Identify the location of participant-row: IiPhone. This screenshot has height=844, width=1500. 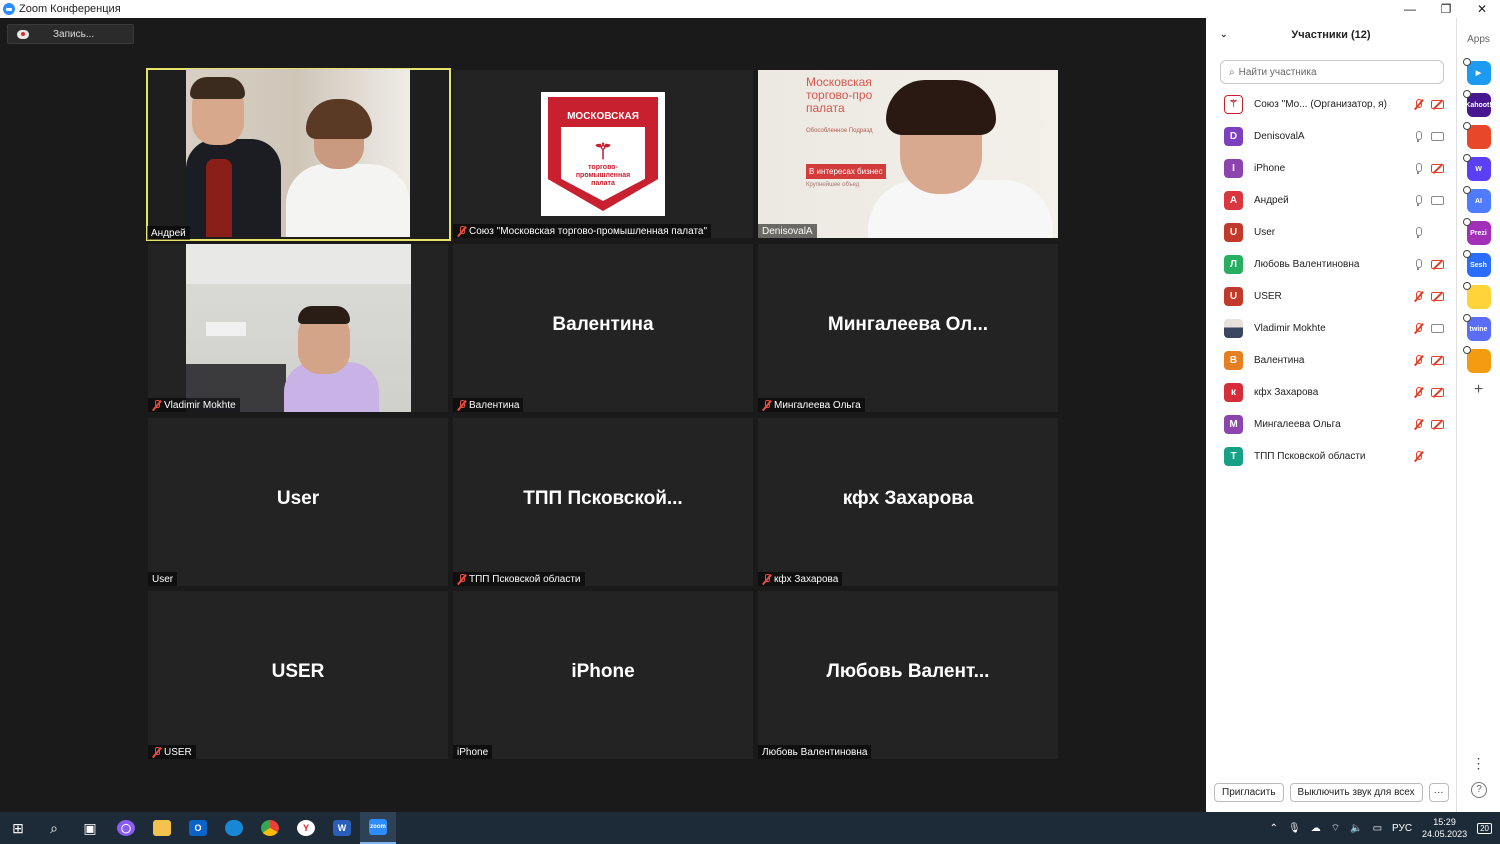
(1331, 168).